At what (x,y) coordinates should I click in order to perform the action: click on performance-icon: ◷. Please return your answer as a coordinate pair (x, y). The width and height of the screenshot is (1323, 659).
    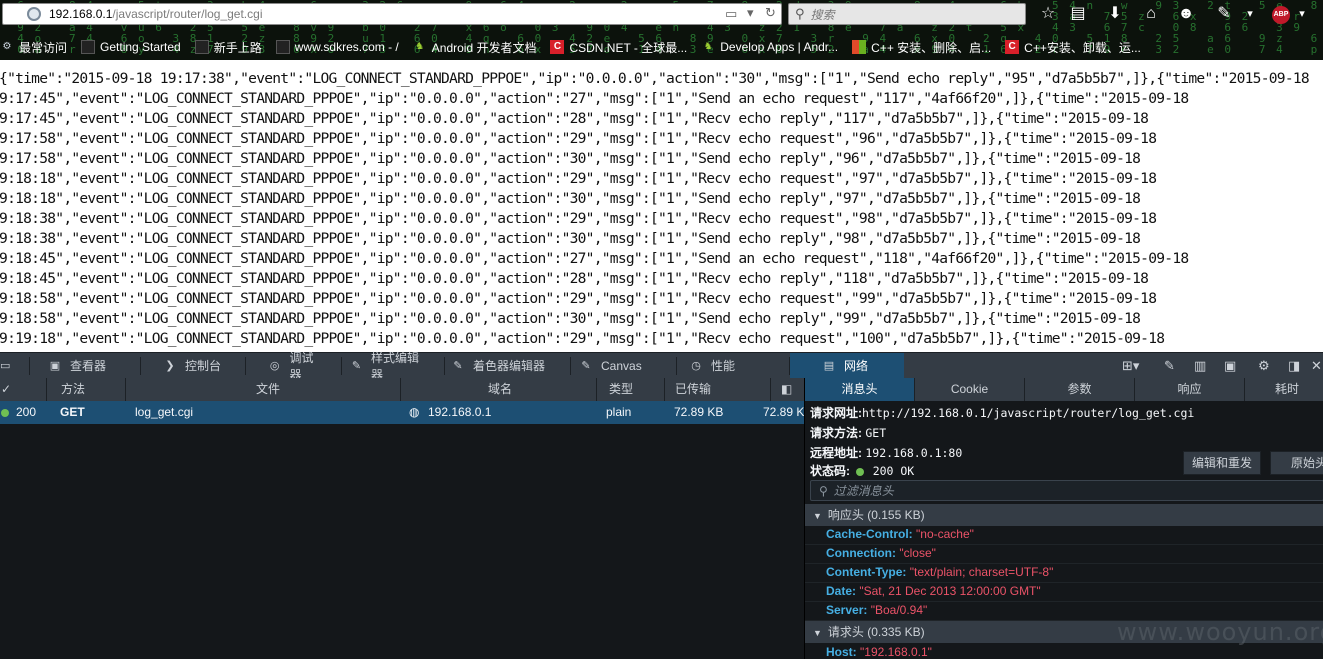
    Looking at the image, I should click on (696, 365).